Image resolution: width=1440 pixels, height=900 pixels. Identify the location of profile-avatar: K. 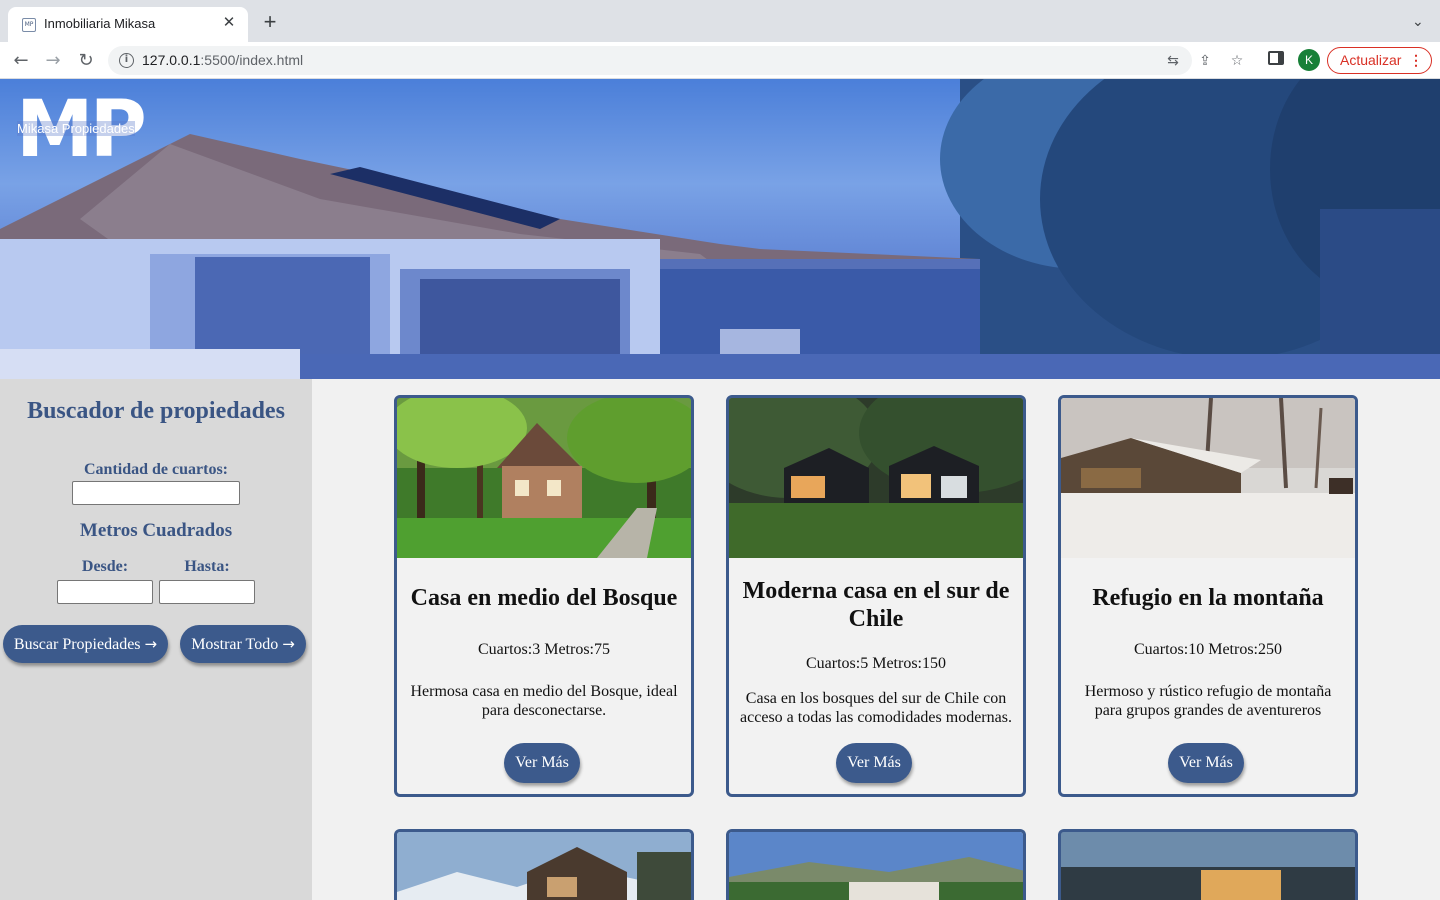
(1309, 60).